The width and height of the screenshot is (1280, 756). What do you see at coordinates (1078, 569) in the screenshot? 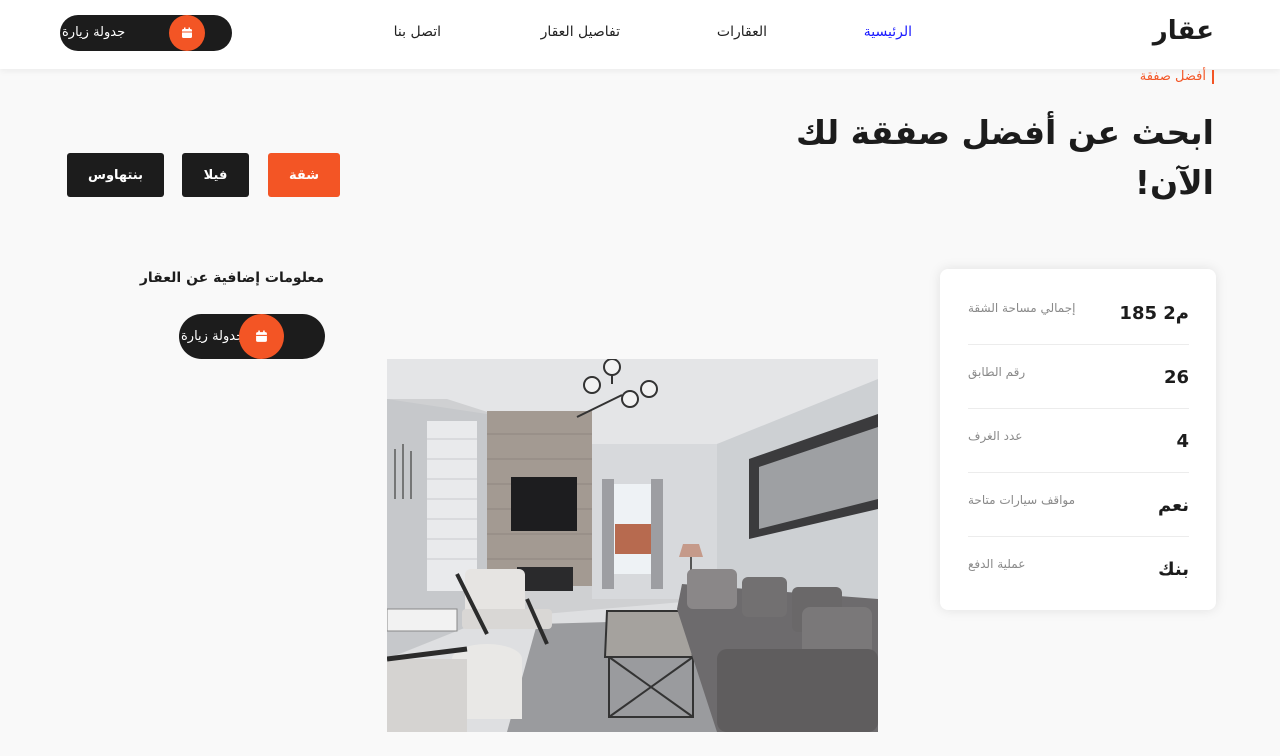
I see `info-row-payment: بنك عملية الدفع` at bounding box center [1078, 569].